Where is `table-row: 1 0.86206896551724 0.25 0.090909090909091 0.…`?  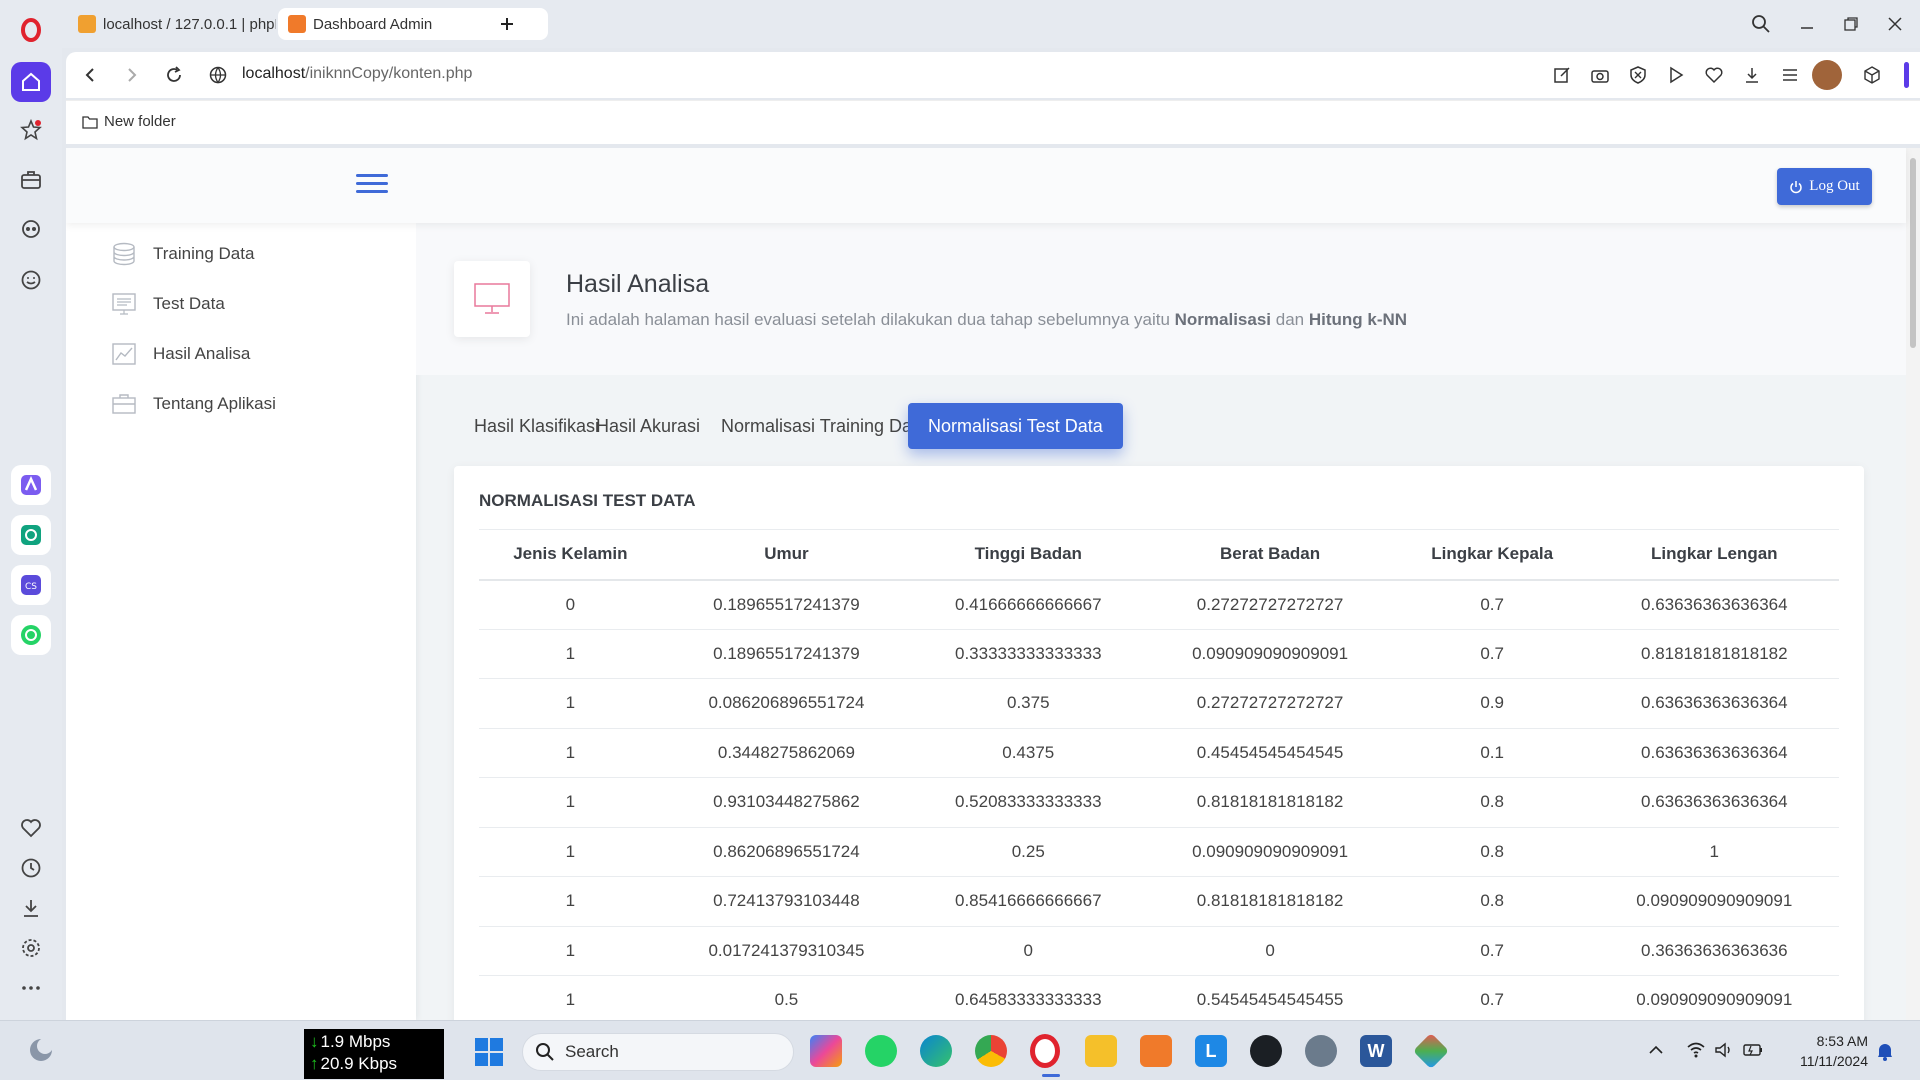 table-row: 1 0.86206896551724 0.25 0.090909090909091 0.… is located at coordinates (1159, 852).